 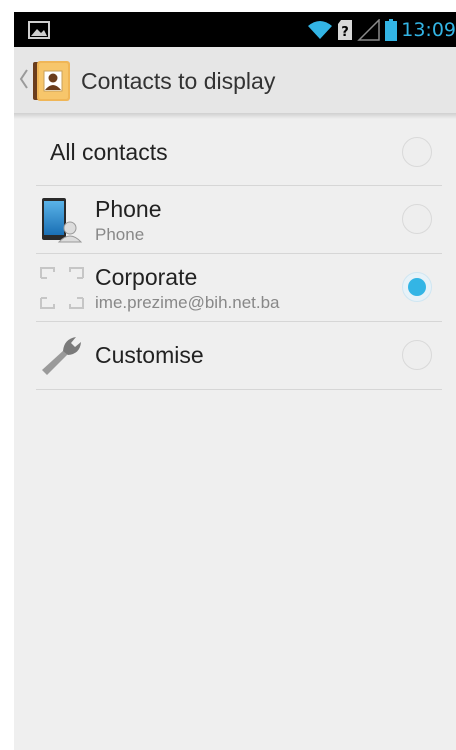 I want to click on list-item-title: Corporate, so click(x=146, y=277).